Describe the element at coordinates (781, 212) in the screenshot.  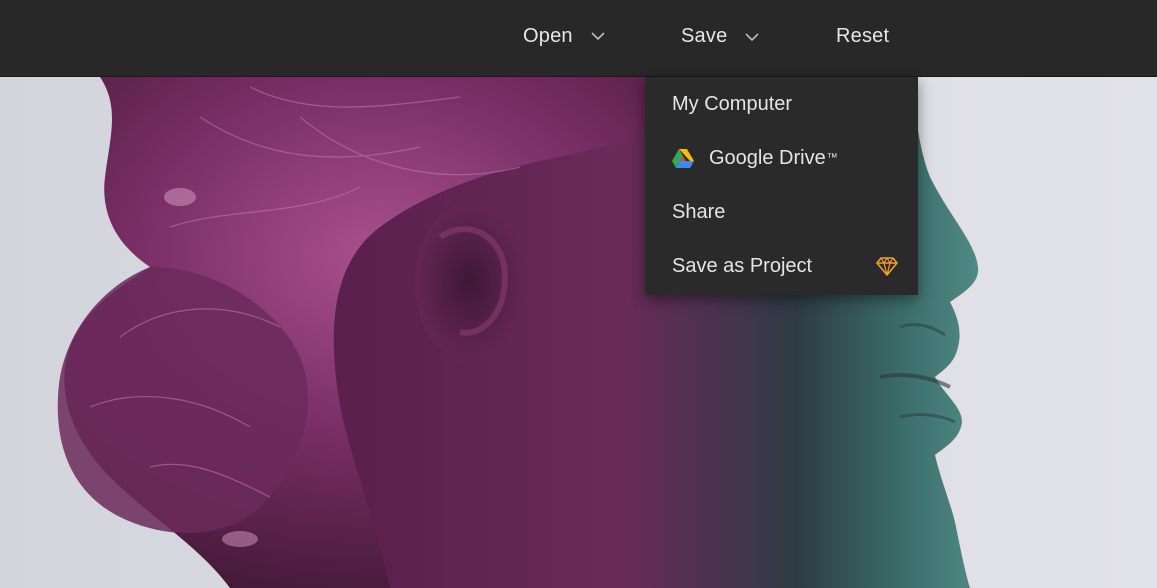
I see `menu-item-share: Share` at that location.